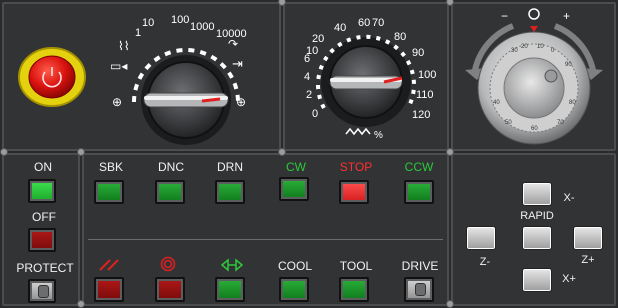 This screenshot has height=308, width=618. Describe the element at coordinates (265, 239) in the screenshot. I see `function-divider` at that location.